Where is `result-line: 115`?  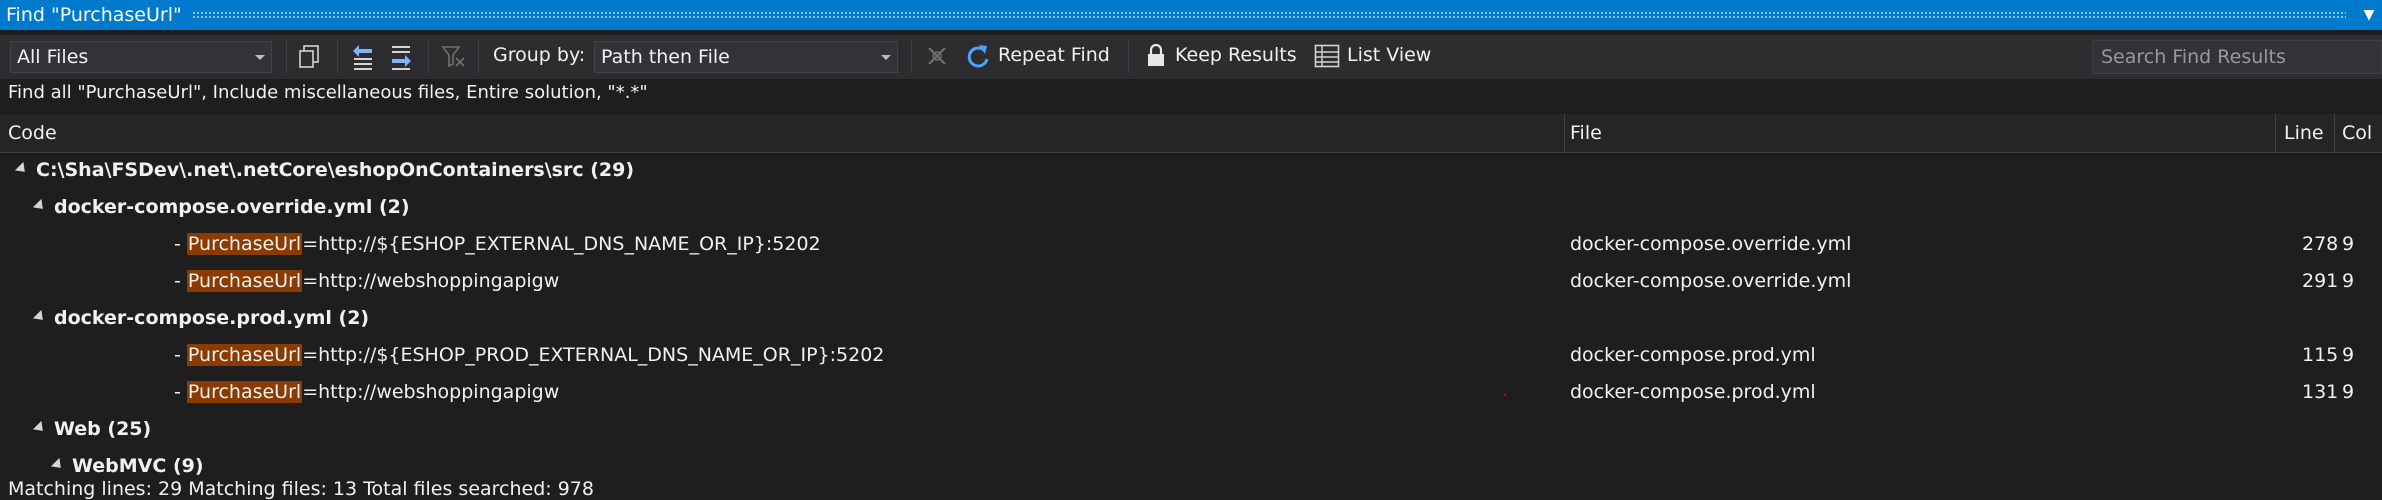
result-line: 115 is located at coordinates (2320, 355).